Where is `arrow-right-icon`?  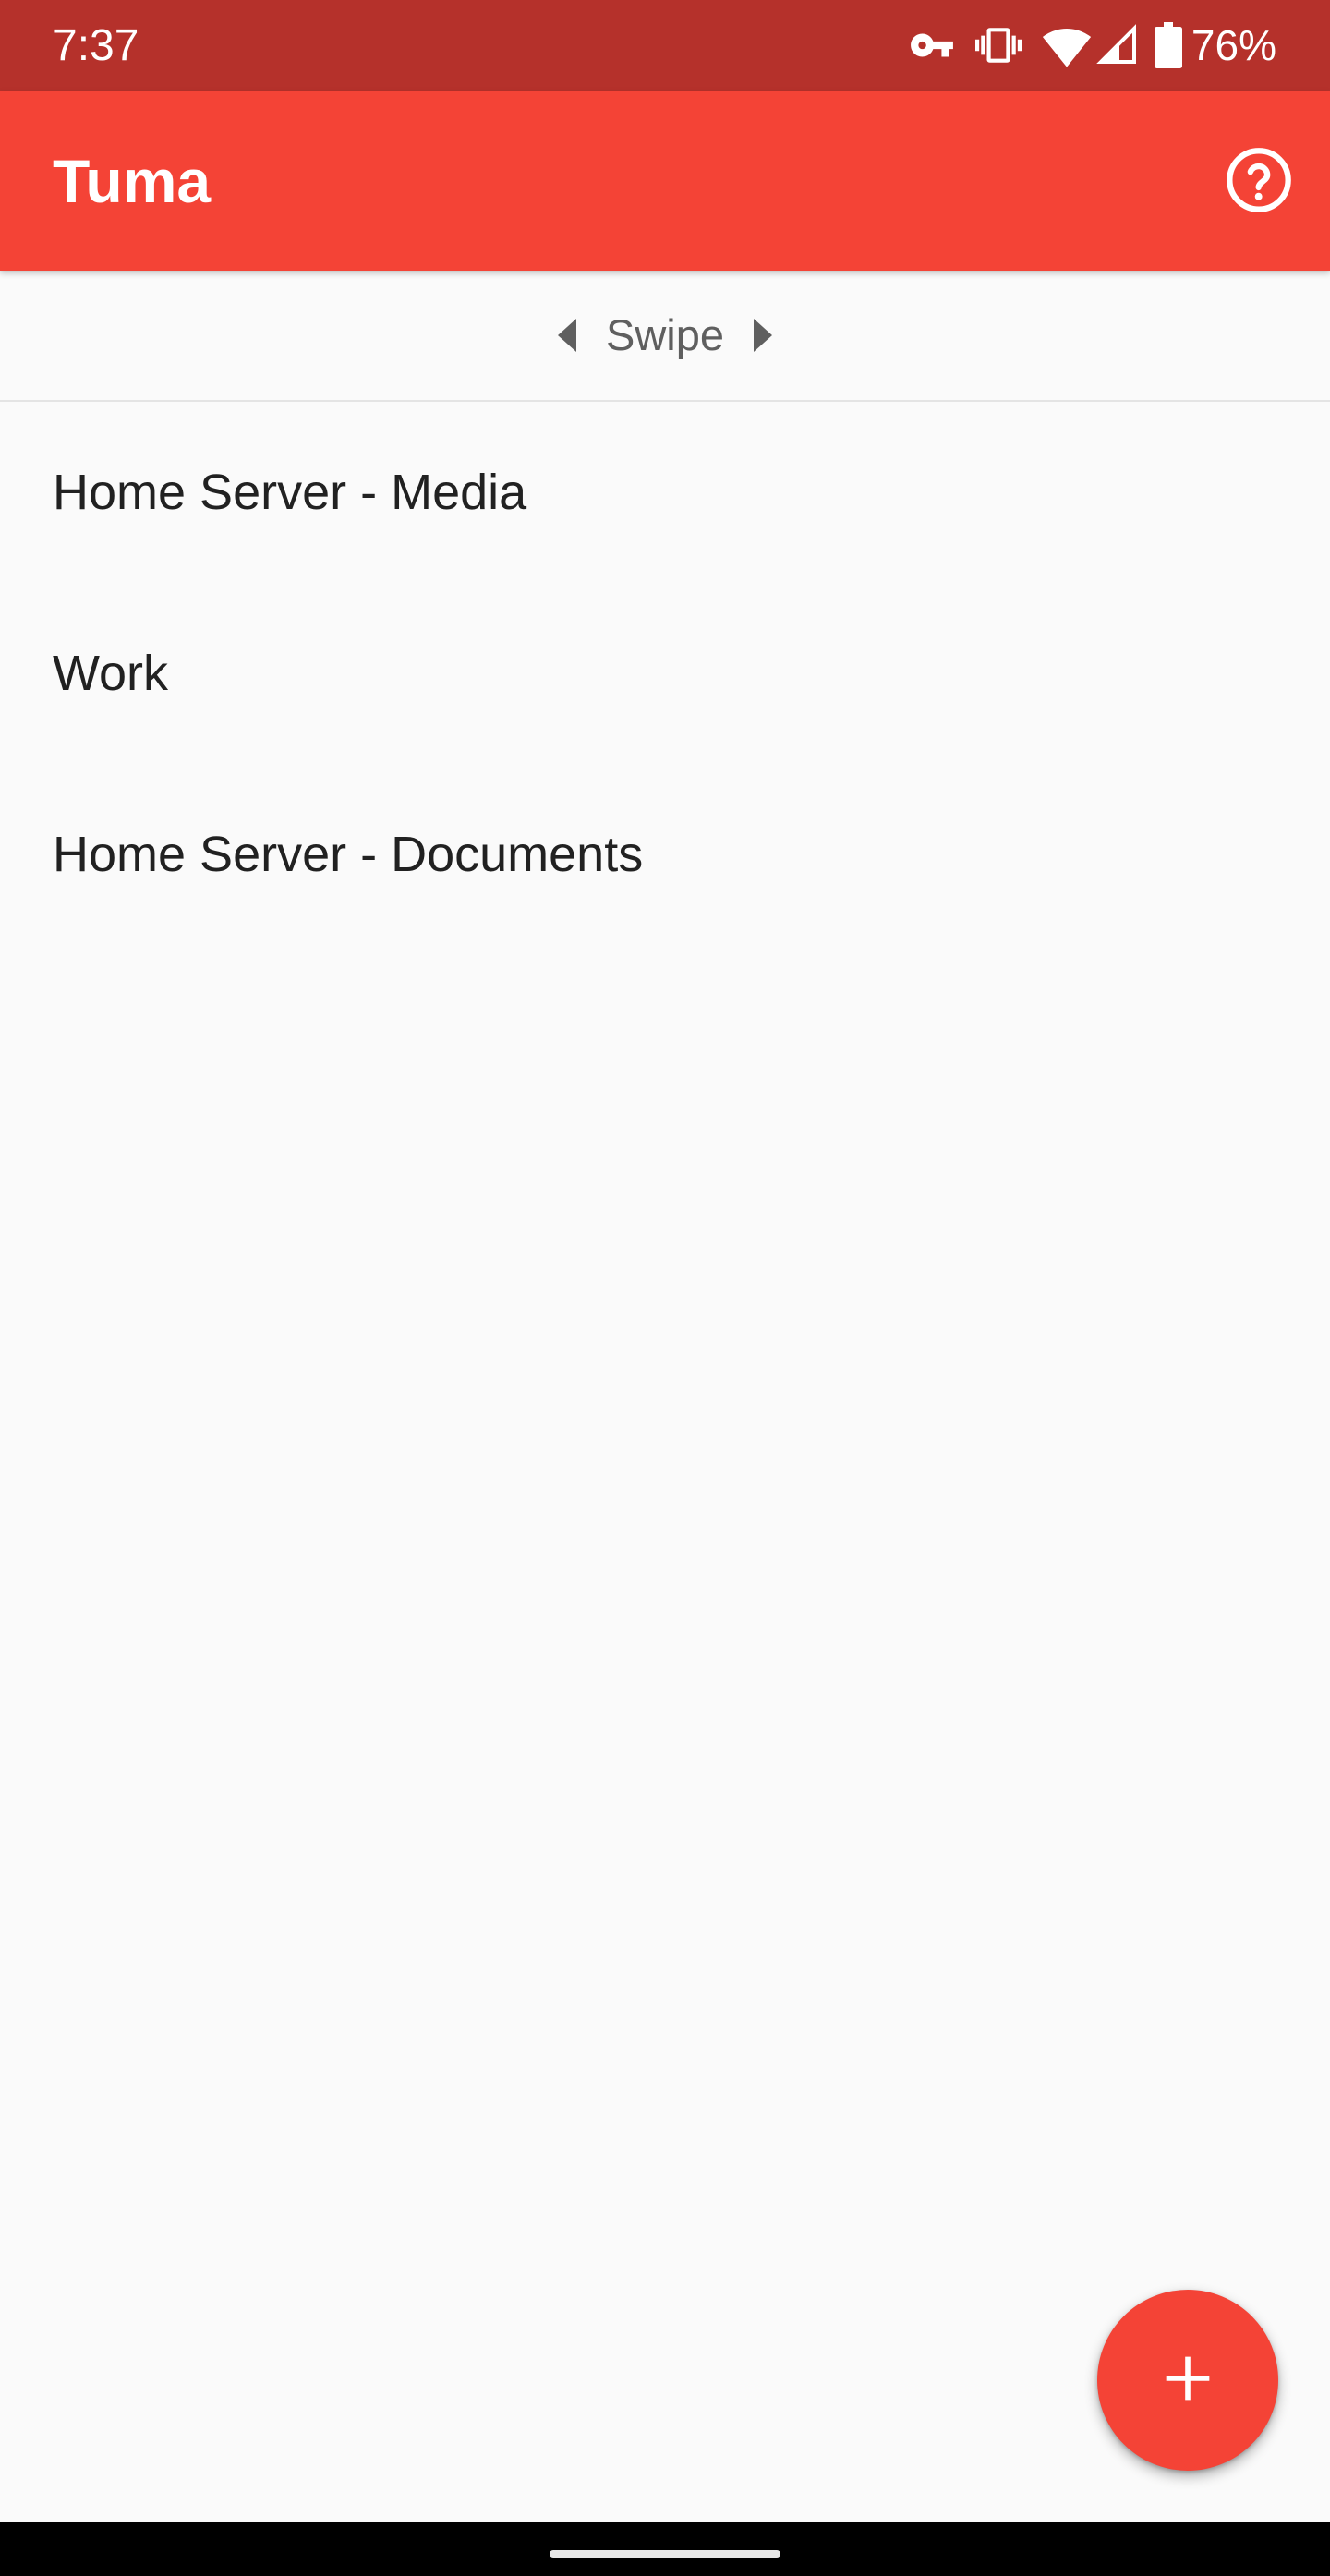 arrow-right-icon is located at coordinates (763, 335).